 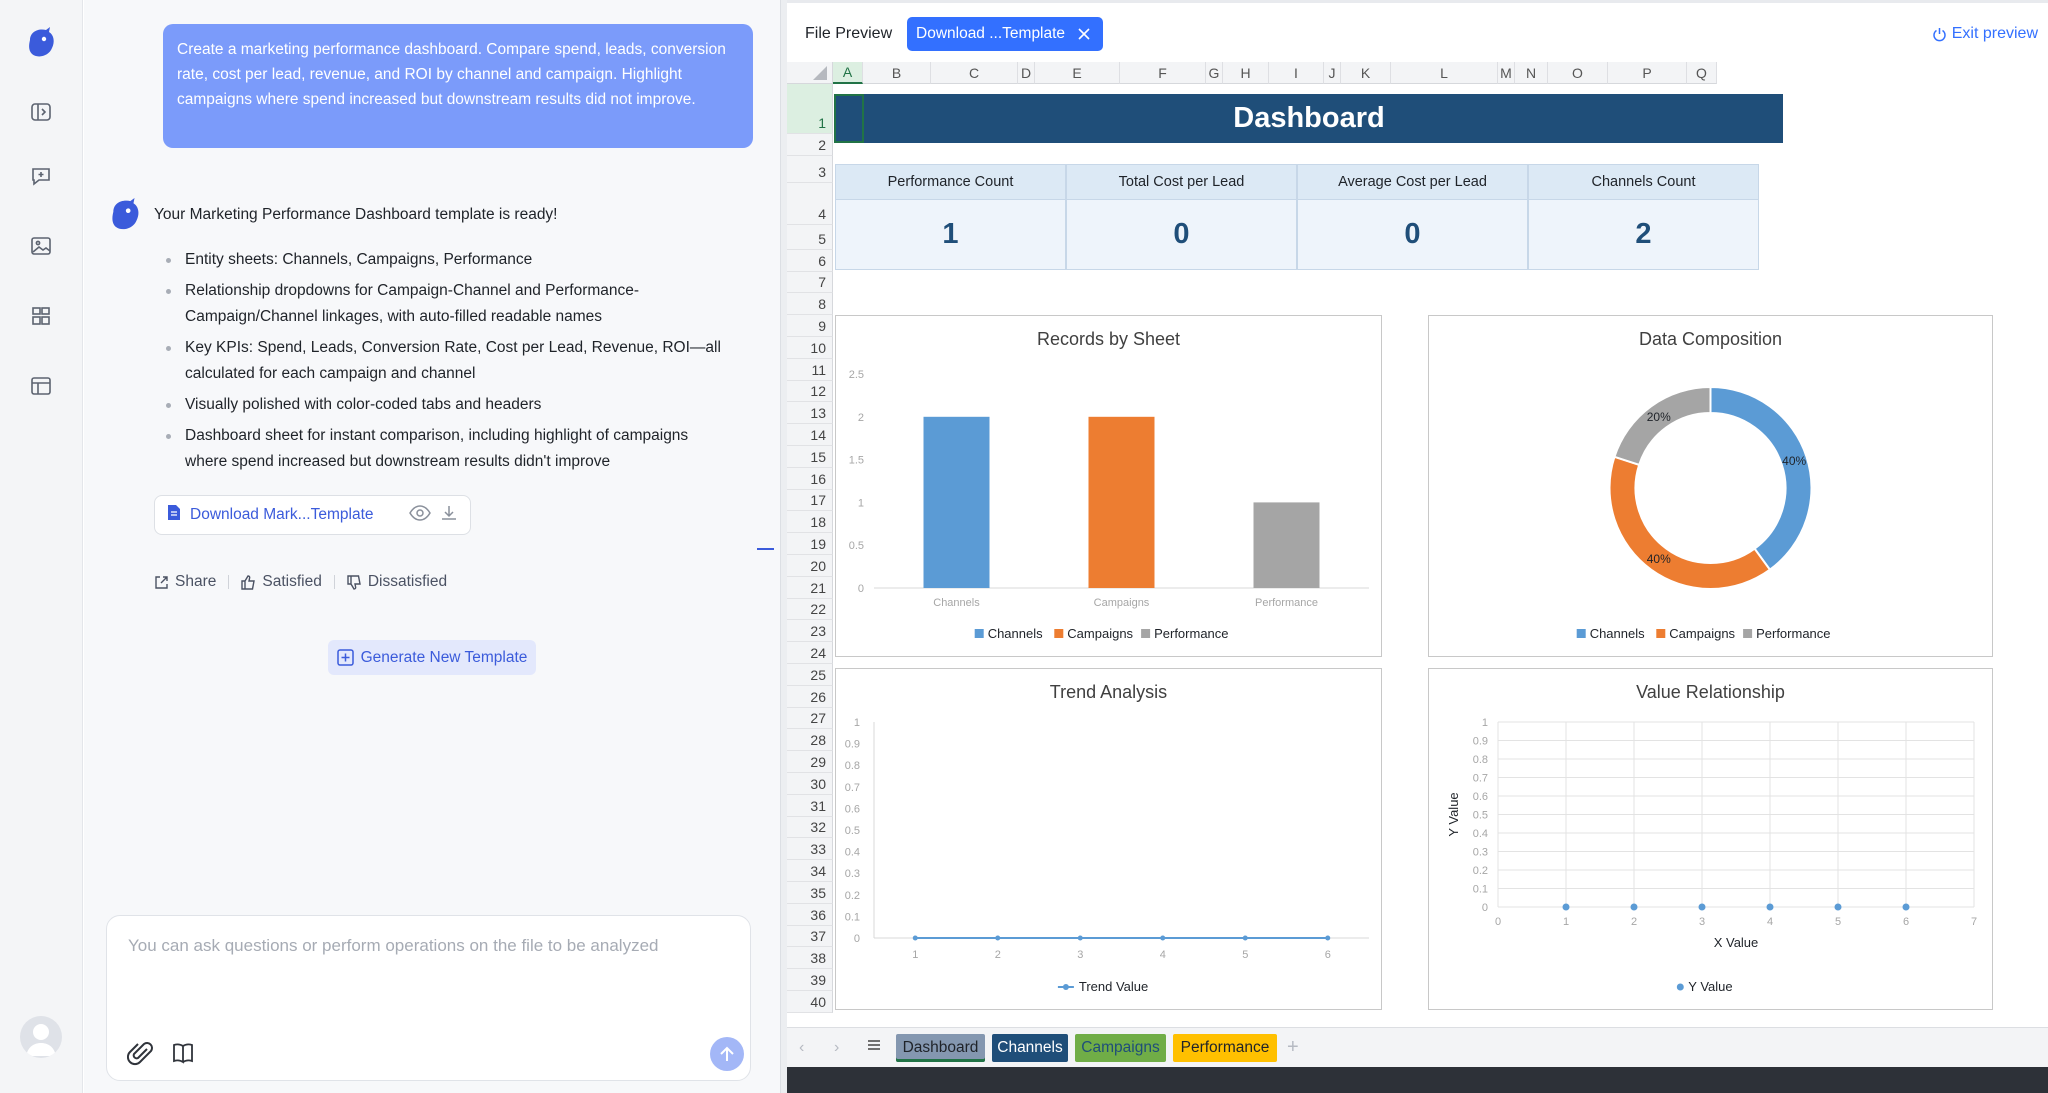 I want to click on row-header-24: 24, so click(x=810, y=653).